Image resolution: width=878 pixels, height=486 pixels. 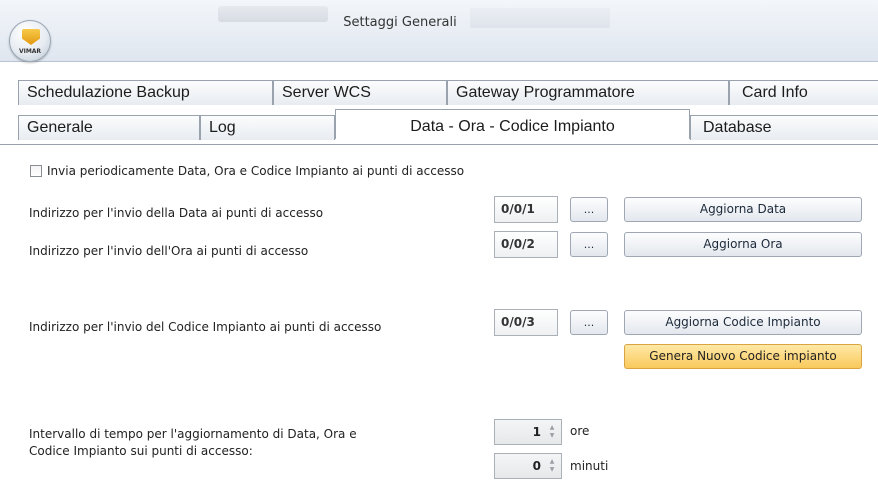 I want to click on app-menu-button: VIMAR, so click(x=30, y=41).